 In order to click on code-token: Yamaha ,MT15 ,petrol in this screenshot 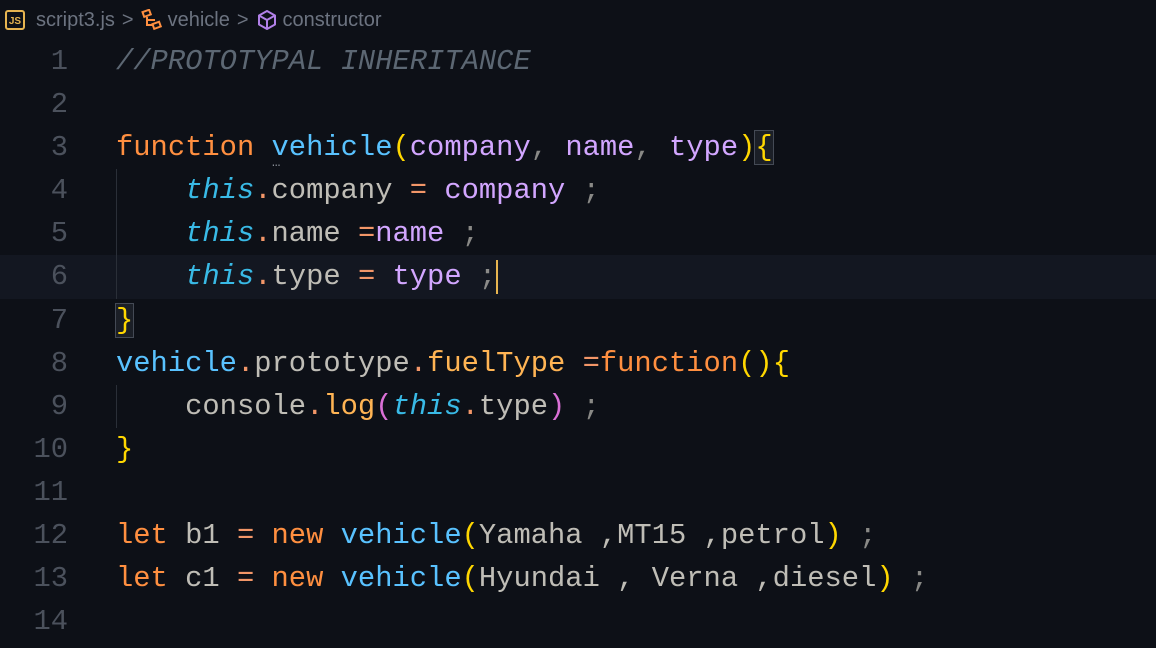, I will do `click(651, 536)`.